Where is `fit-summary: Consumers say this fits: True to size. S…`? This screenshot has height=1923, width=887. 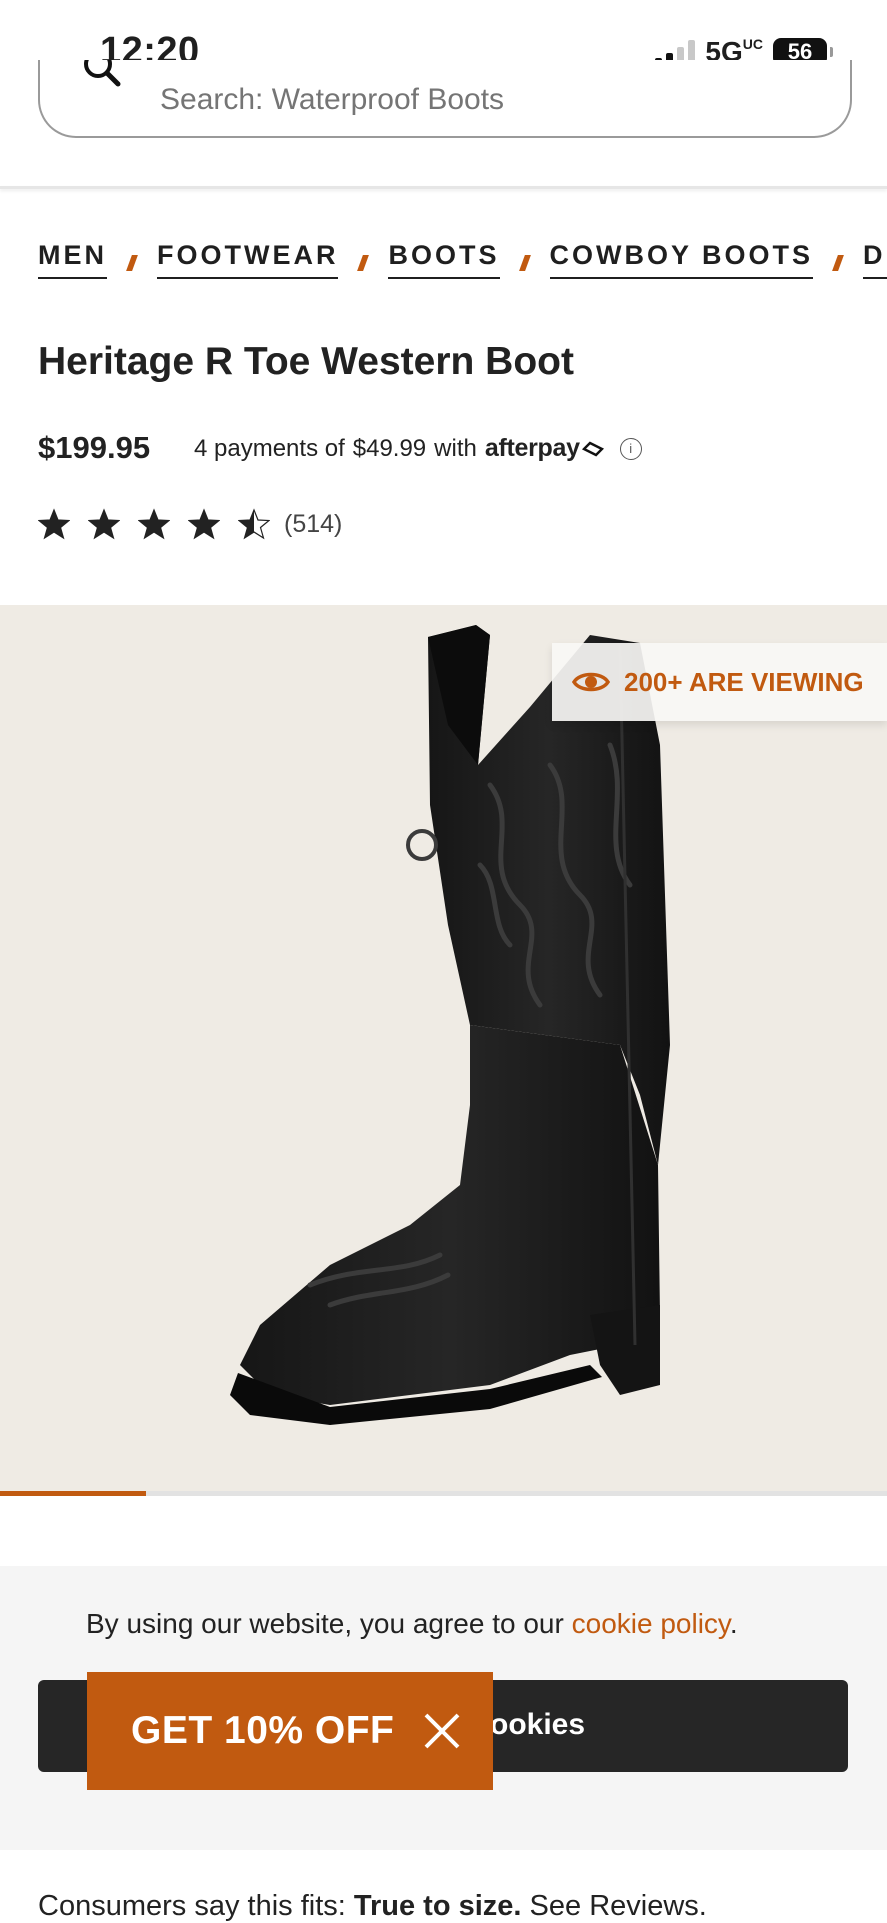
fit-summary: Consumers say this fits: True to size. S… is located at coordinates (372, 1906).